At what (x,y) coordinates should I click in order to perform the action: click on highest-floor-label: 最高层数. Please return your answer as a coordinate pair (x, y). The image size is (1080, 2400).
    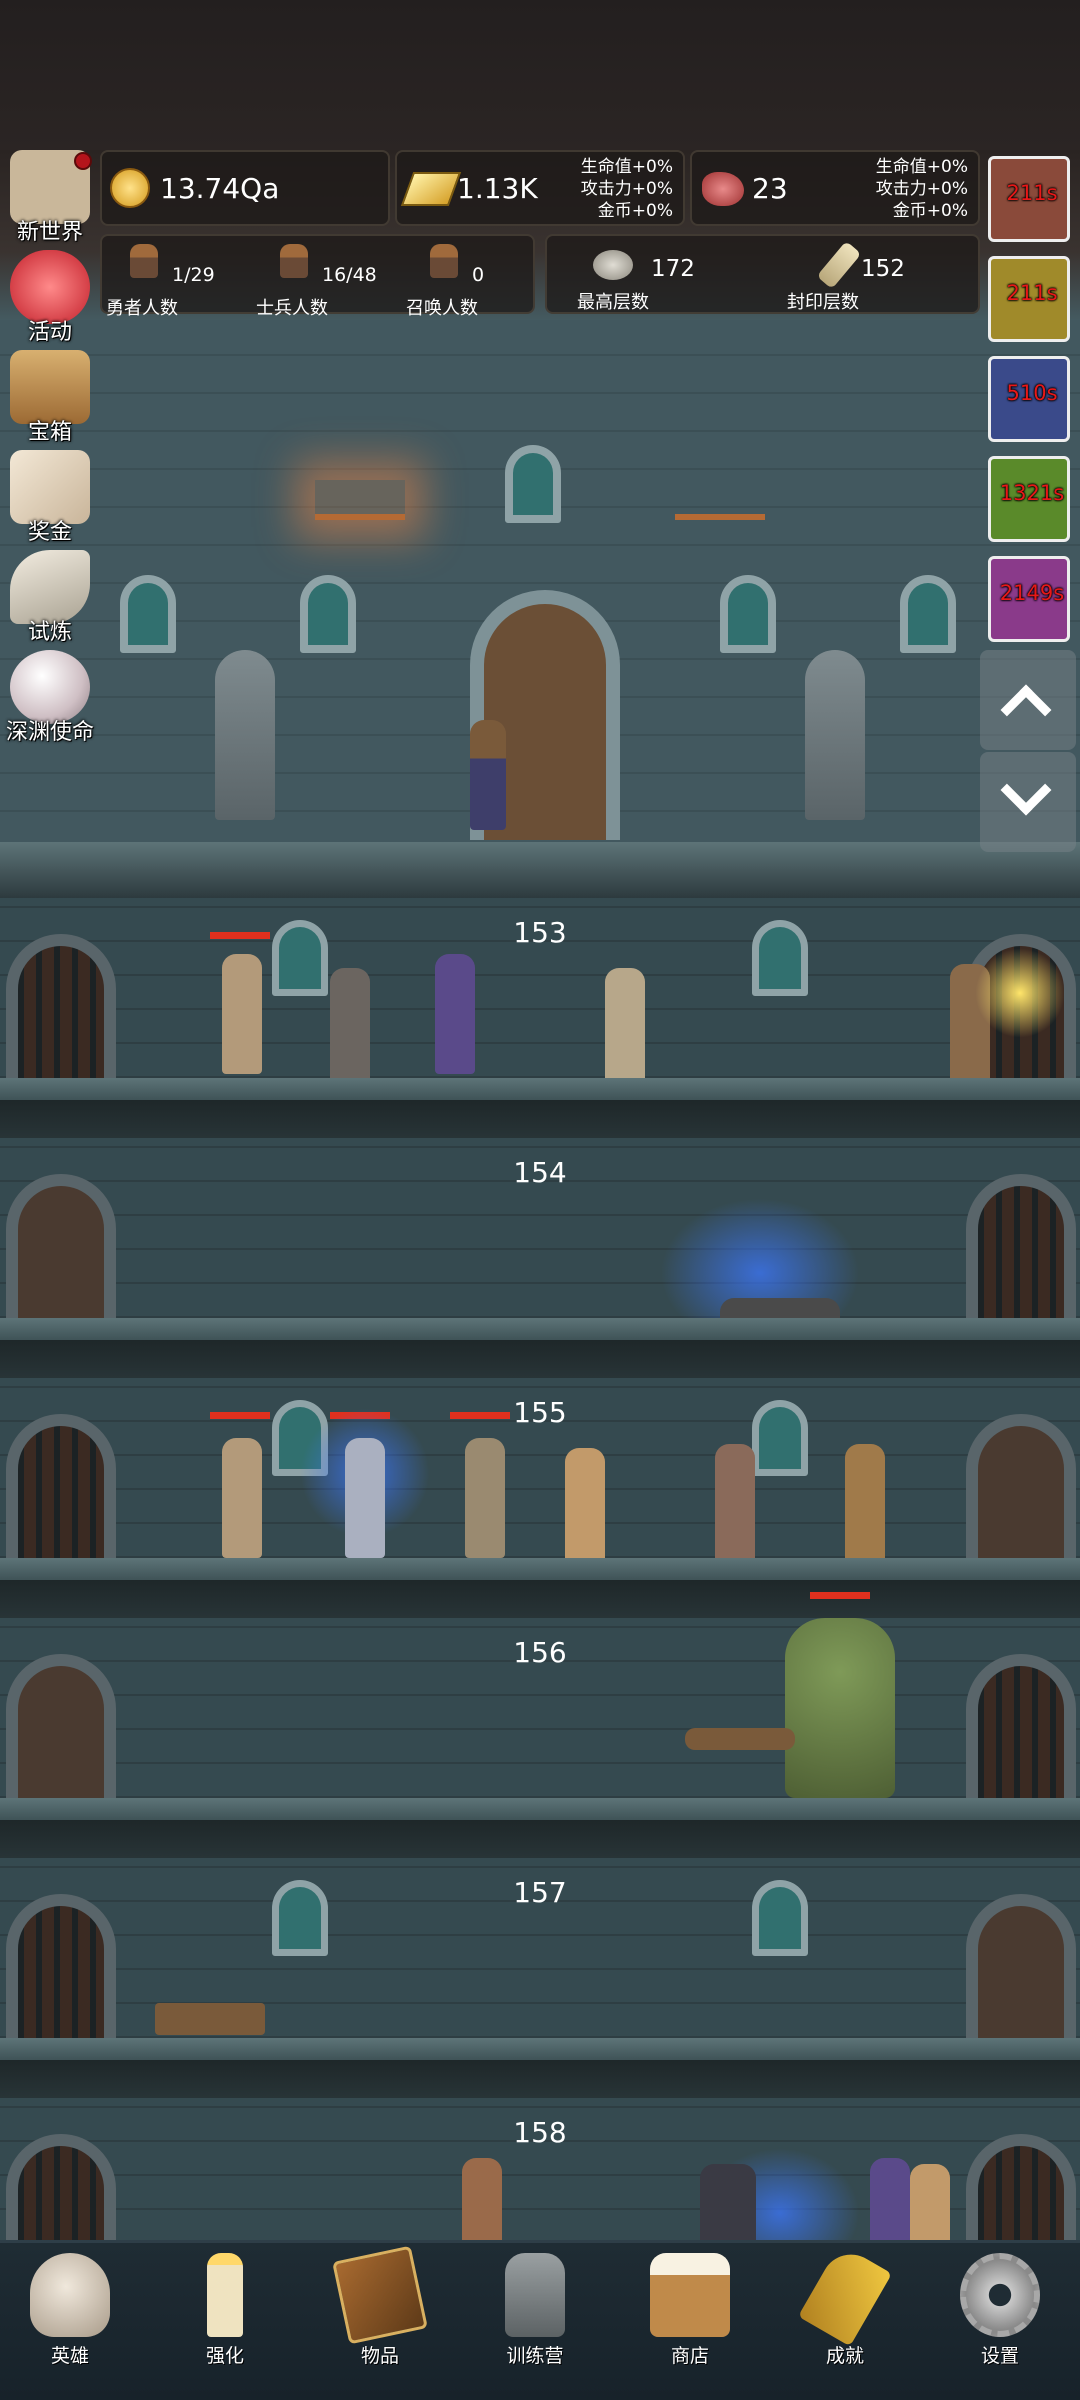
    Looking at the image, I should click on (613, 302).